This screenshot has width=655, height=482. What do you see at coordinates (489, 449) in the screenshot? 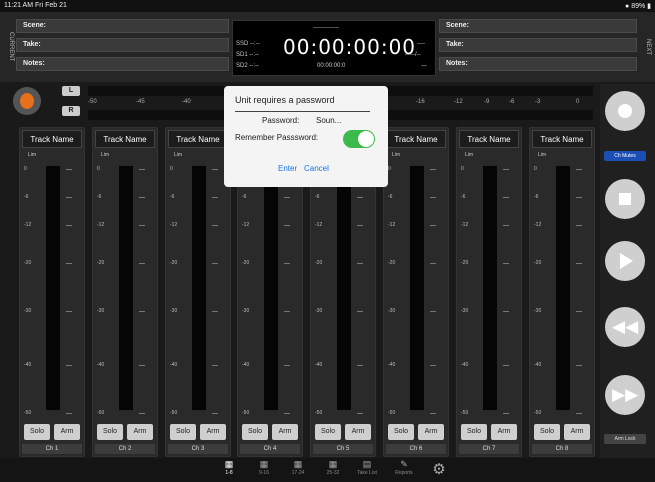
I see `channel-label: Ch 7` at bounding box center [489, 449].